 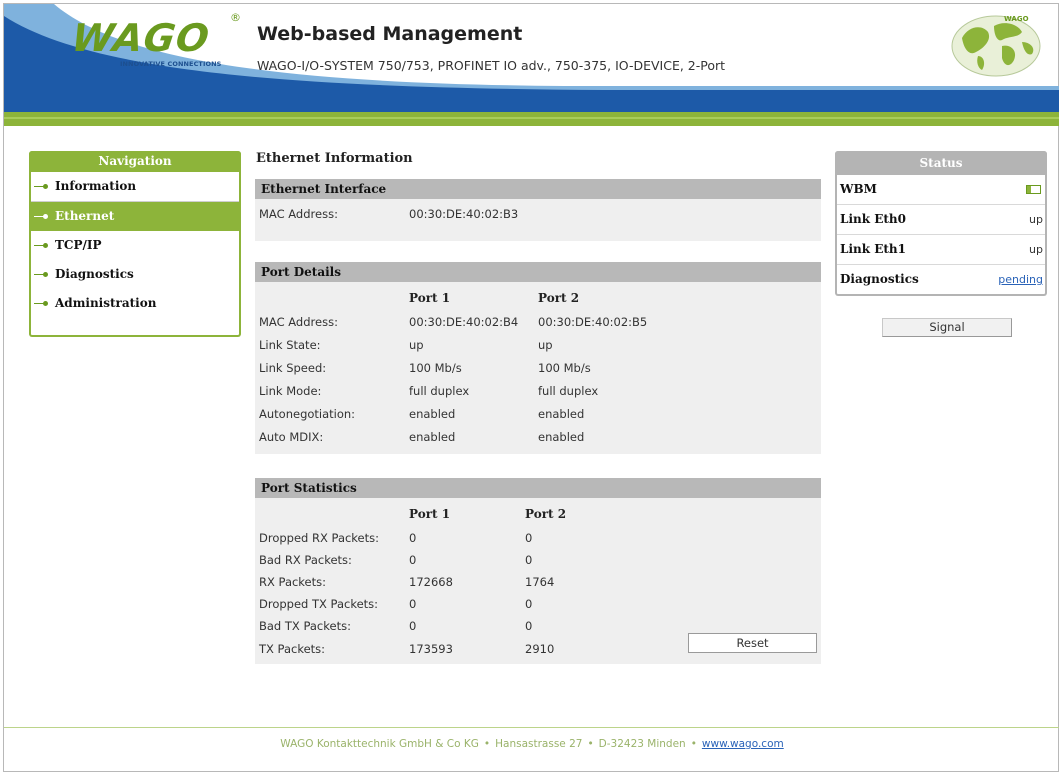 What do you see at coordinates (947, 327) in the screenshot?
I see `signal-button: Signal` at bounding box center [947, 327].